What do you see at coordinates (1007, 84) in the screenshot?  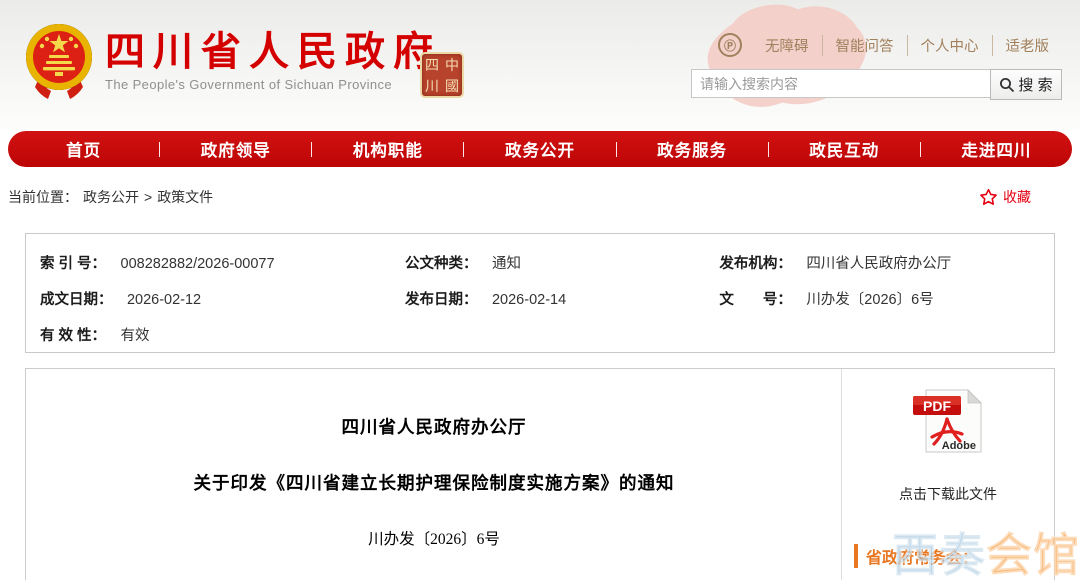 I see `search-icon` at bounding box center [1007, 84].